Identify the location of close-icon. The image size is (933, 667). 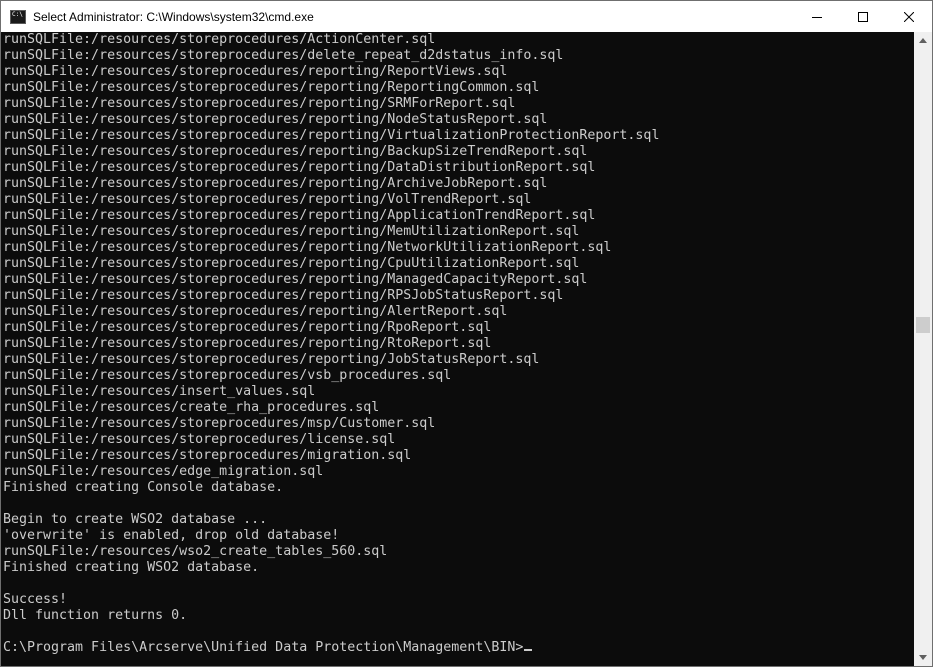
(909, 16).